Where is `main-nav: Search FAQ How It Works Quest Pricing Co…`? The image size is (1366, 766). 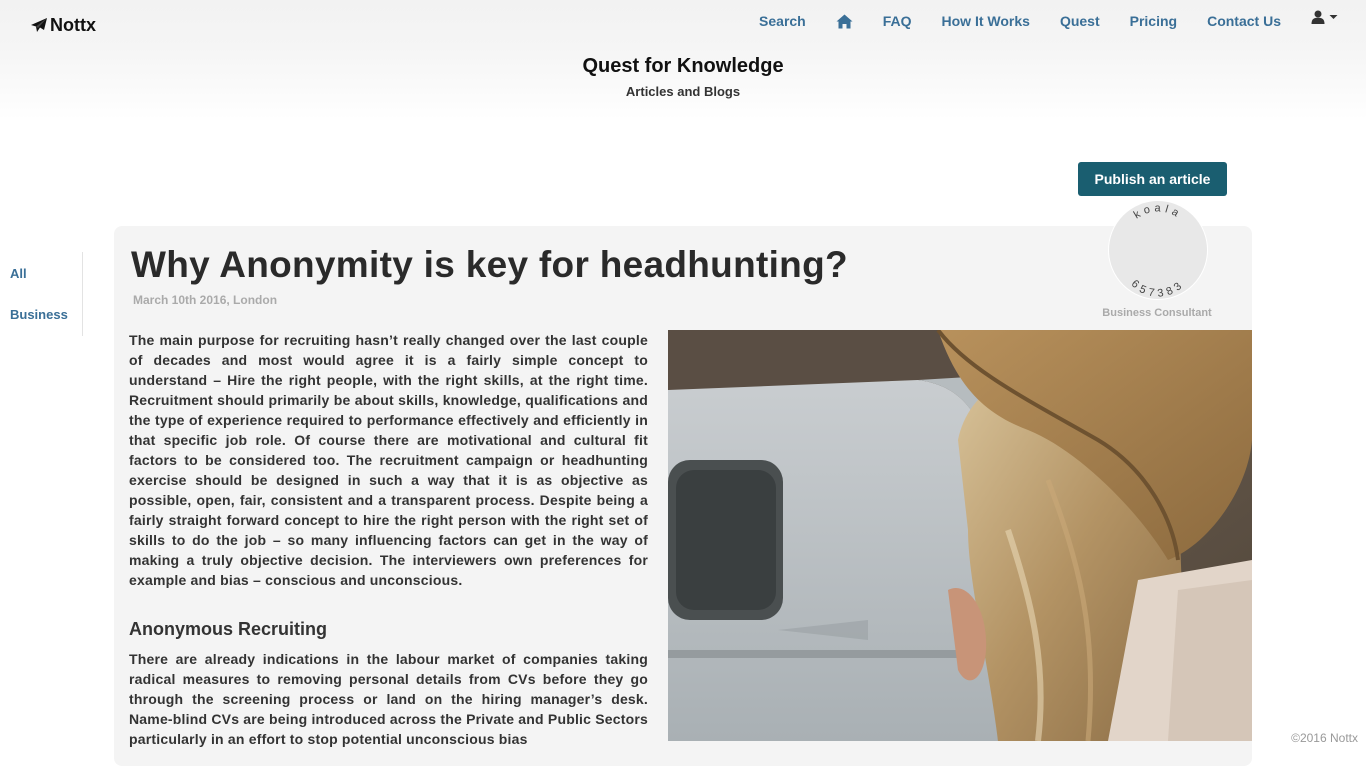
main-nav: Search FAQ How It Works Quest Pricing Co… is located at coordinates (1062, 21).